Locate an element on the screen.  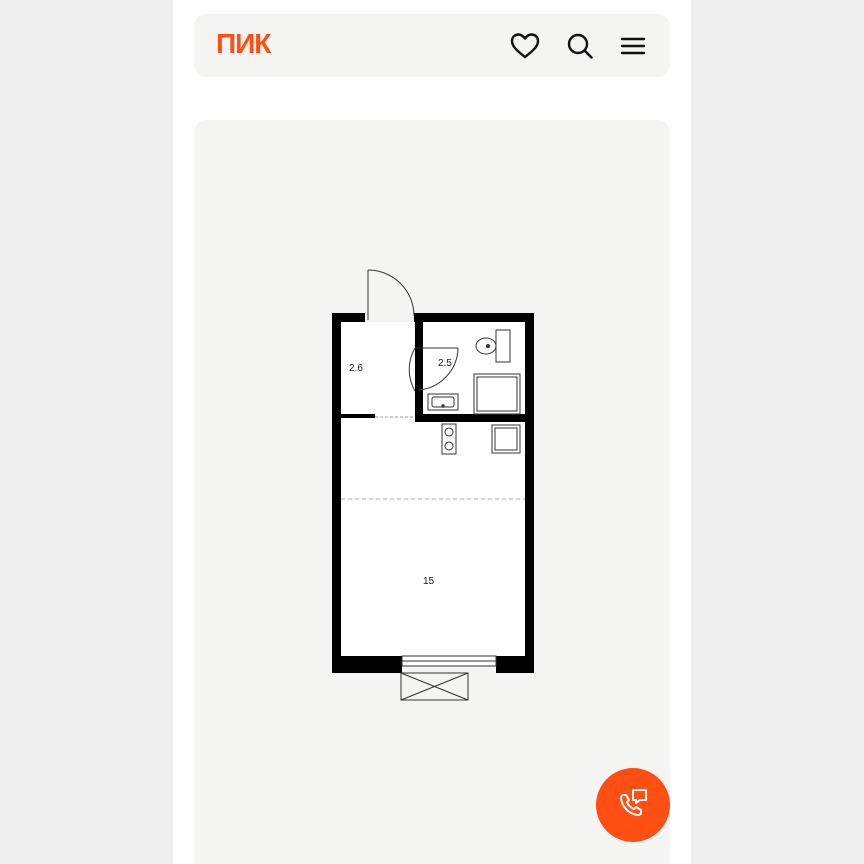
bathroom-sink is located at coordinates (443, 402).